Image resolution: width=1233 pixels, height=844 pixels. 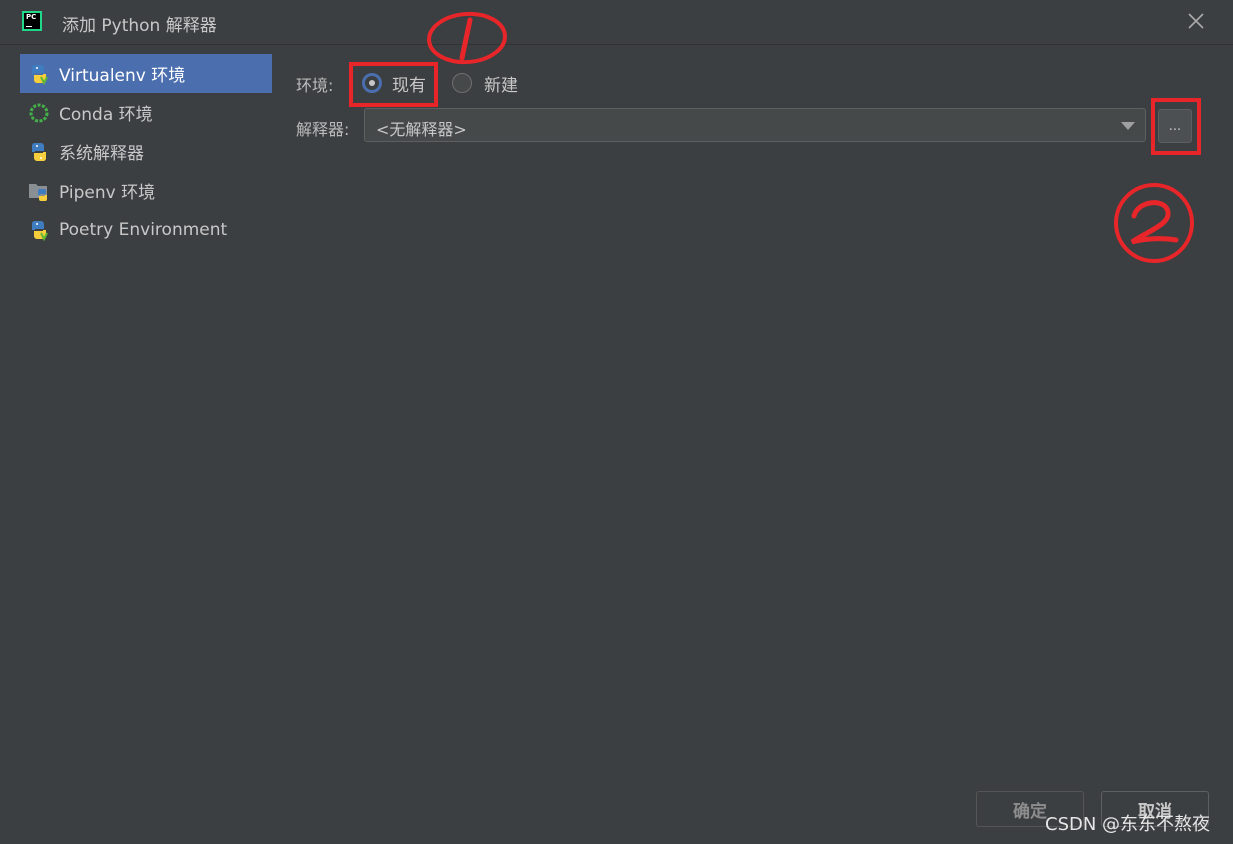 I want to click on sidebar-item-label: 系统解释器, so click(x=101, y=154).